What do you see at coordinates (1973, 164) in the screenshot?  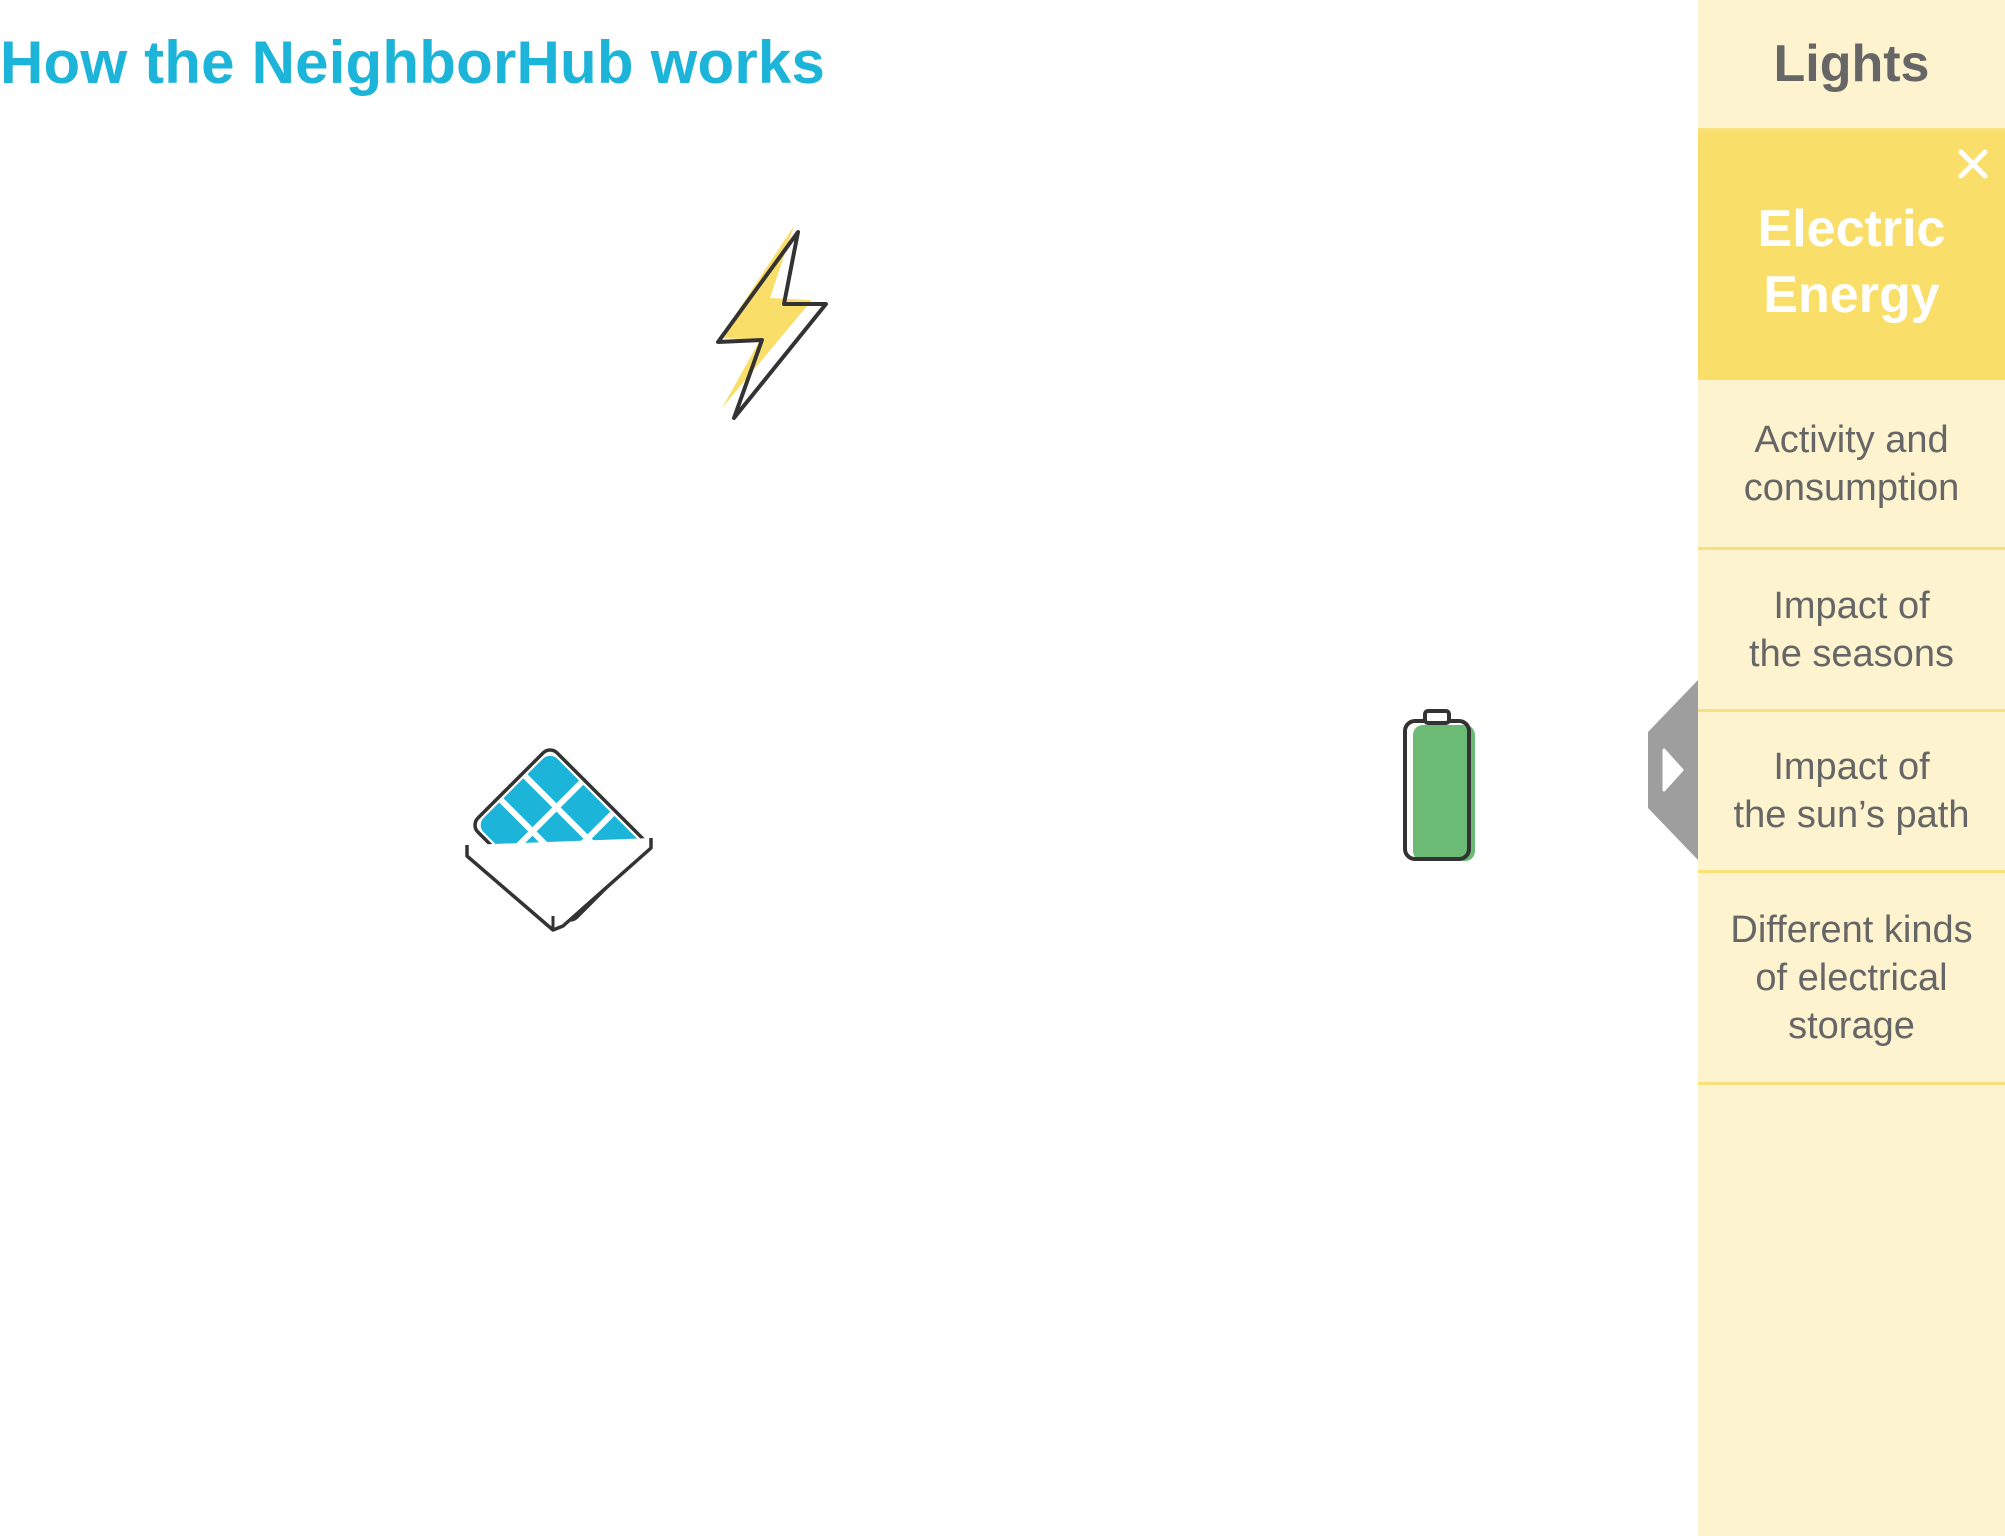 I see `close-icon` at bounding box center [1973, 164].